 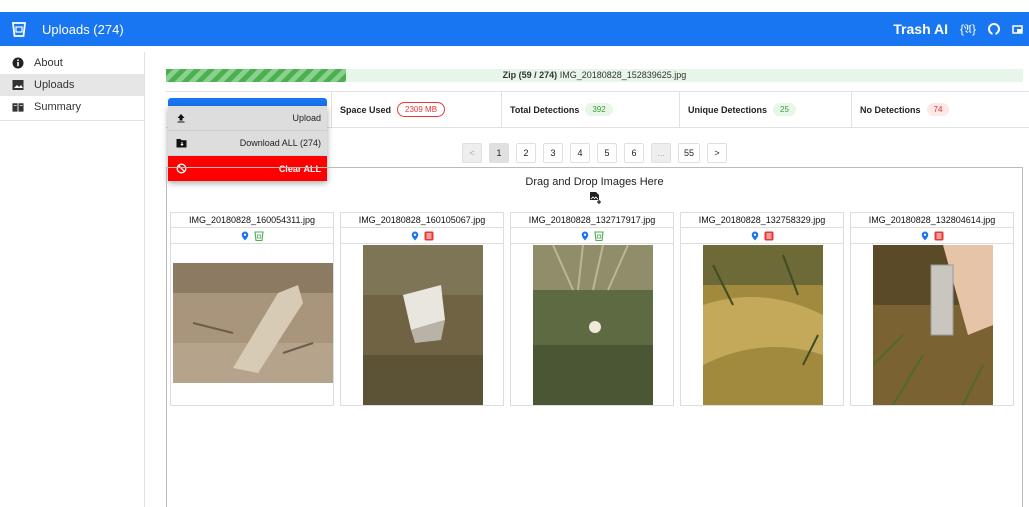 I want to click on image-card: IMG_20180828_160105067.jpg, so click(x=422, y=309).